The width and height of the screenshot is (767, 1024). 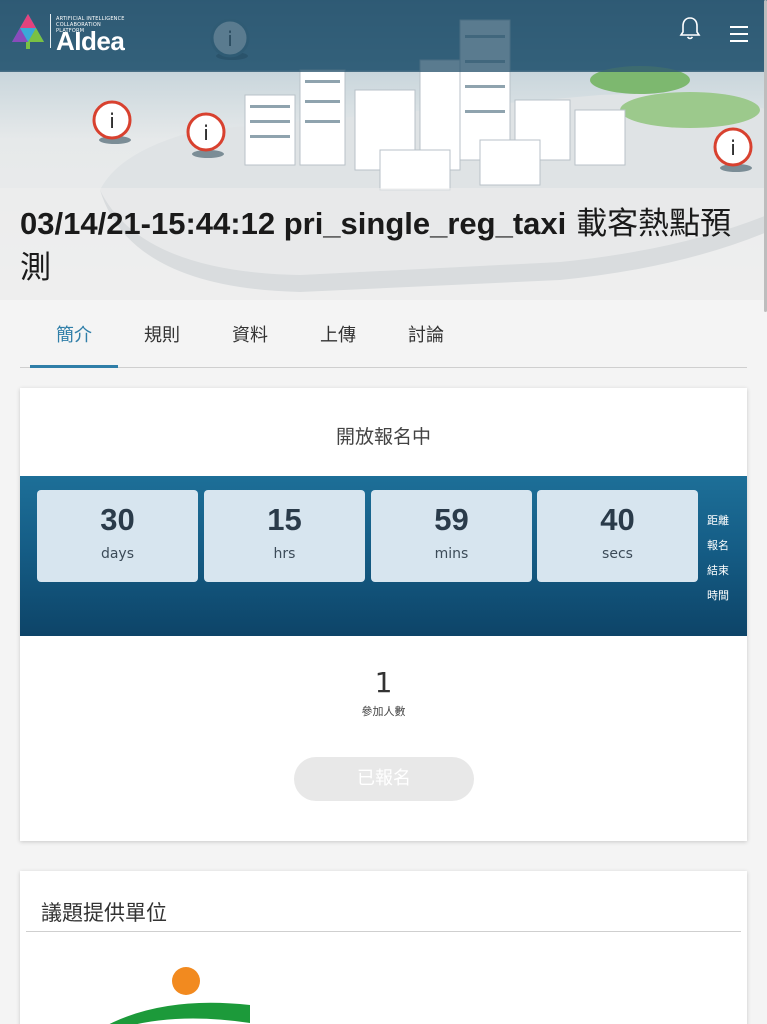 I want to click on map-pin-icon: i, so click(x=112, y=122).